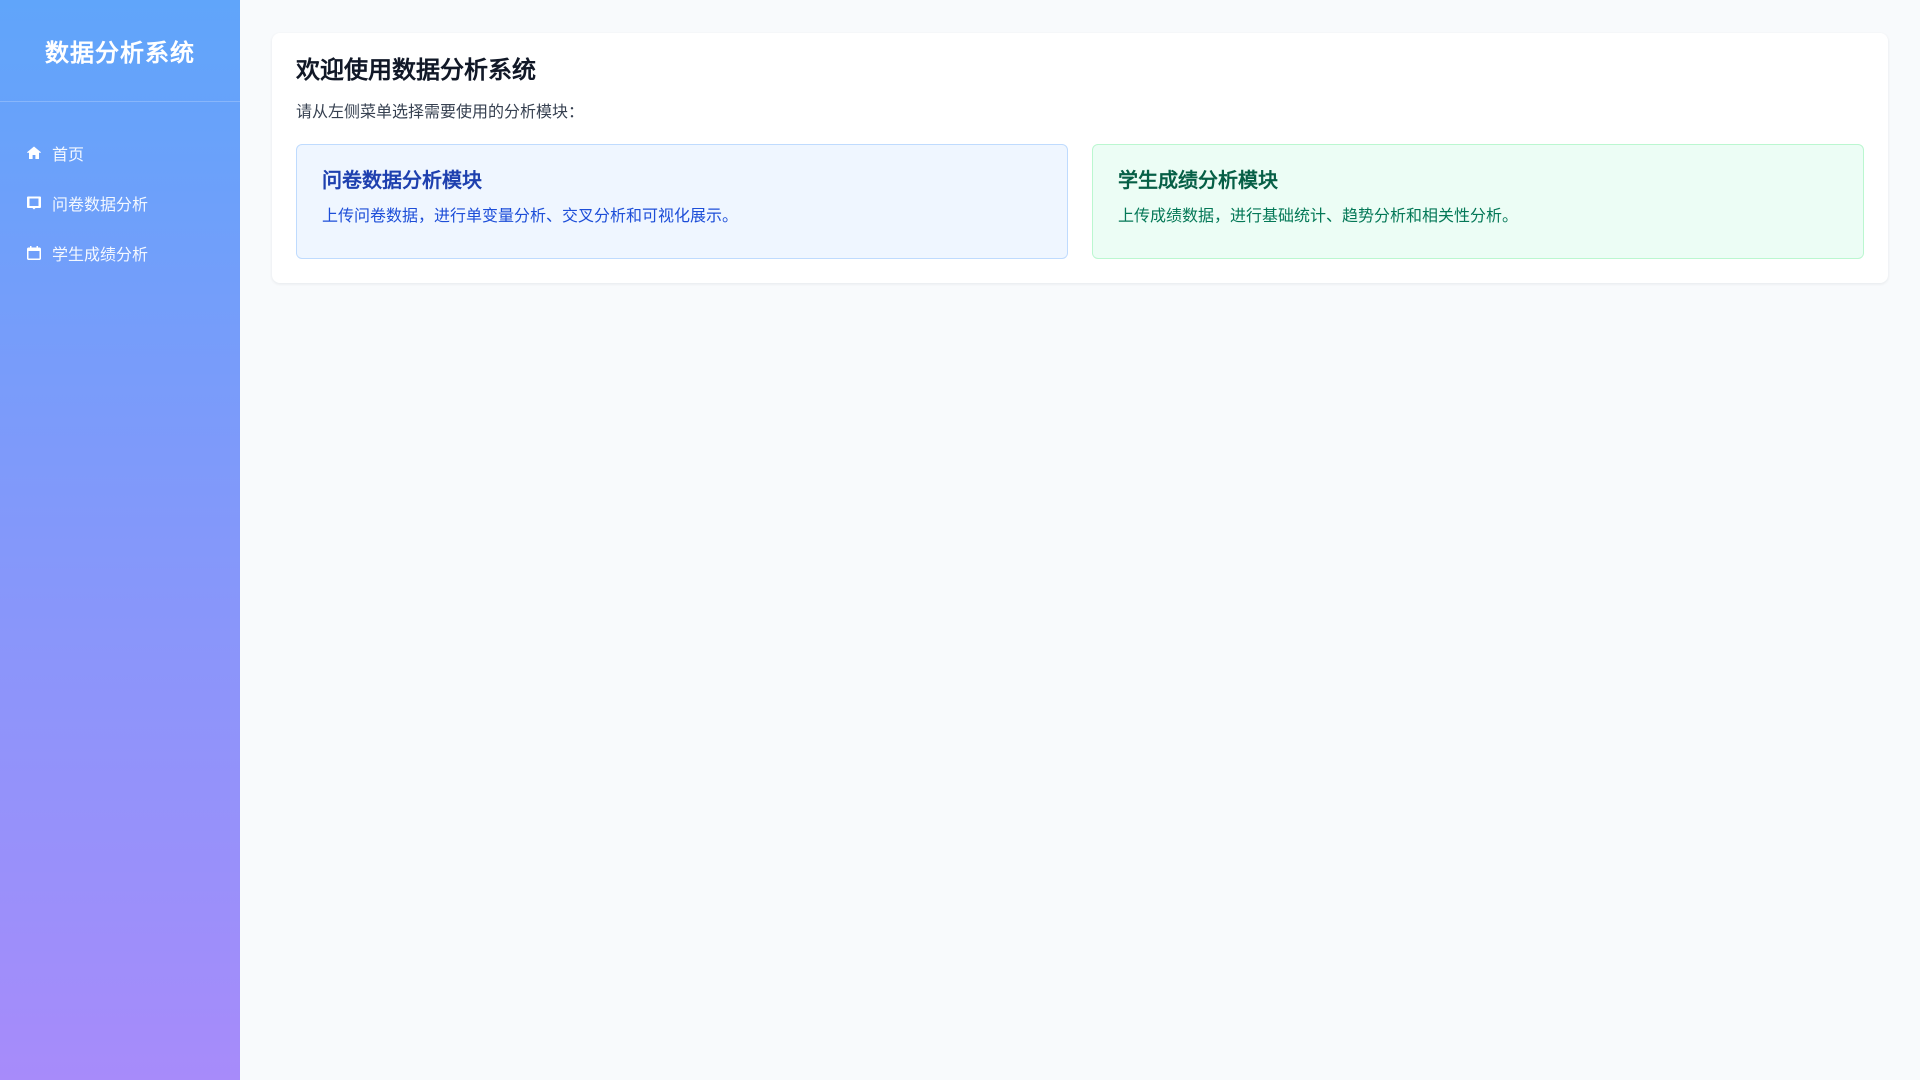 This screenshot has height=1080, width=1920. Describe the element at coordinates (34, 153) in the screenshot. I see `home-icon` at that location.